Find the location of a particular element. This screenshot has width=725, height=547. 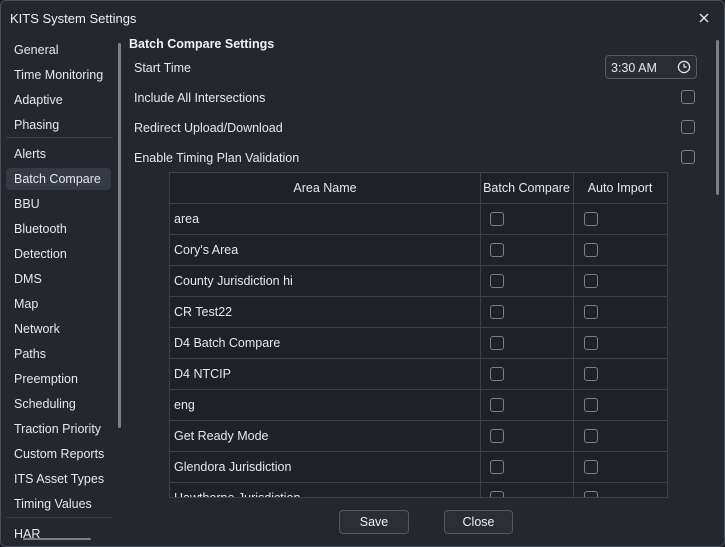

sidebar-item-map: Map is located at coordinates (58, 304).